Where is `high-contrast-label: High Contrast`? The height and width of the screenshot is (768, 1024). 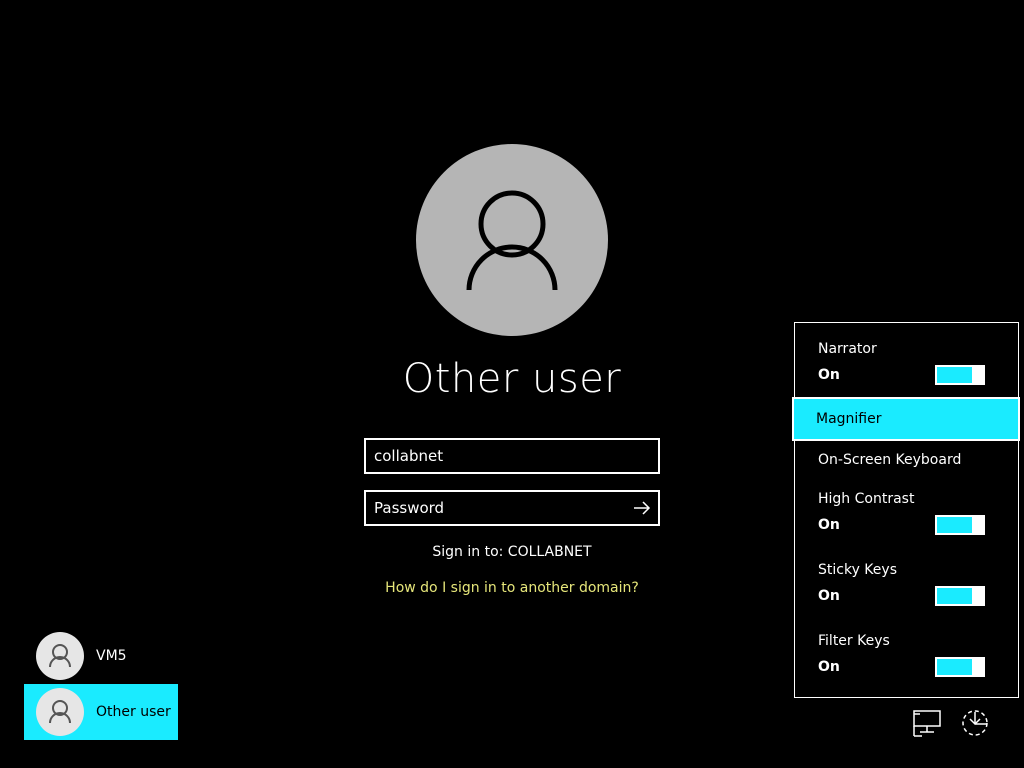 high-contrast-label: High Contrast is located at coordinates (866, 499).